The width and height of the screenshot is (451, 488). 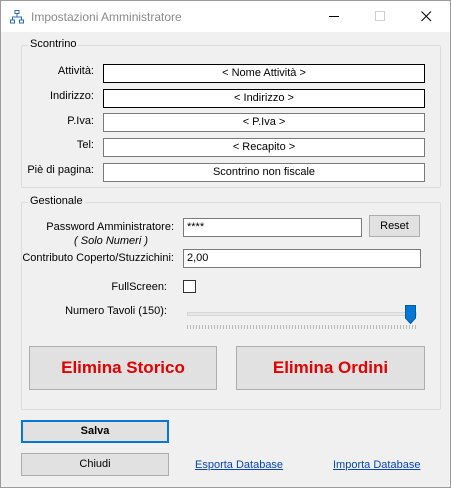 I want to click on pie-di-pagina-field: Scontrino non fiscale, so click(x=264, y=172).